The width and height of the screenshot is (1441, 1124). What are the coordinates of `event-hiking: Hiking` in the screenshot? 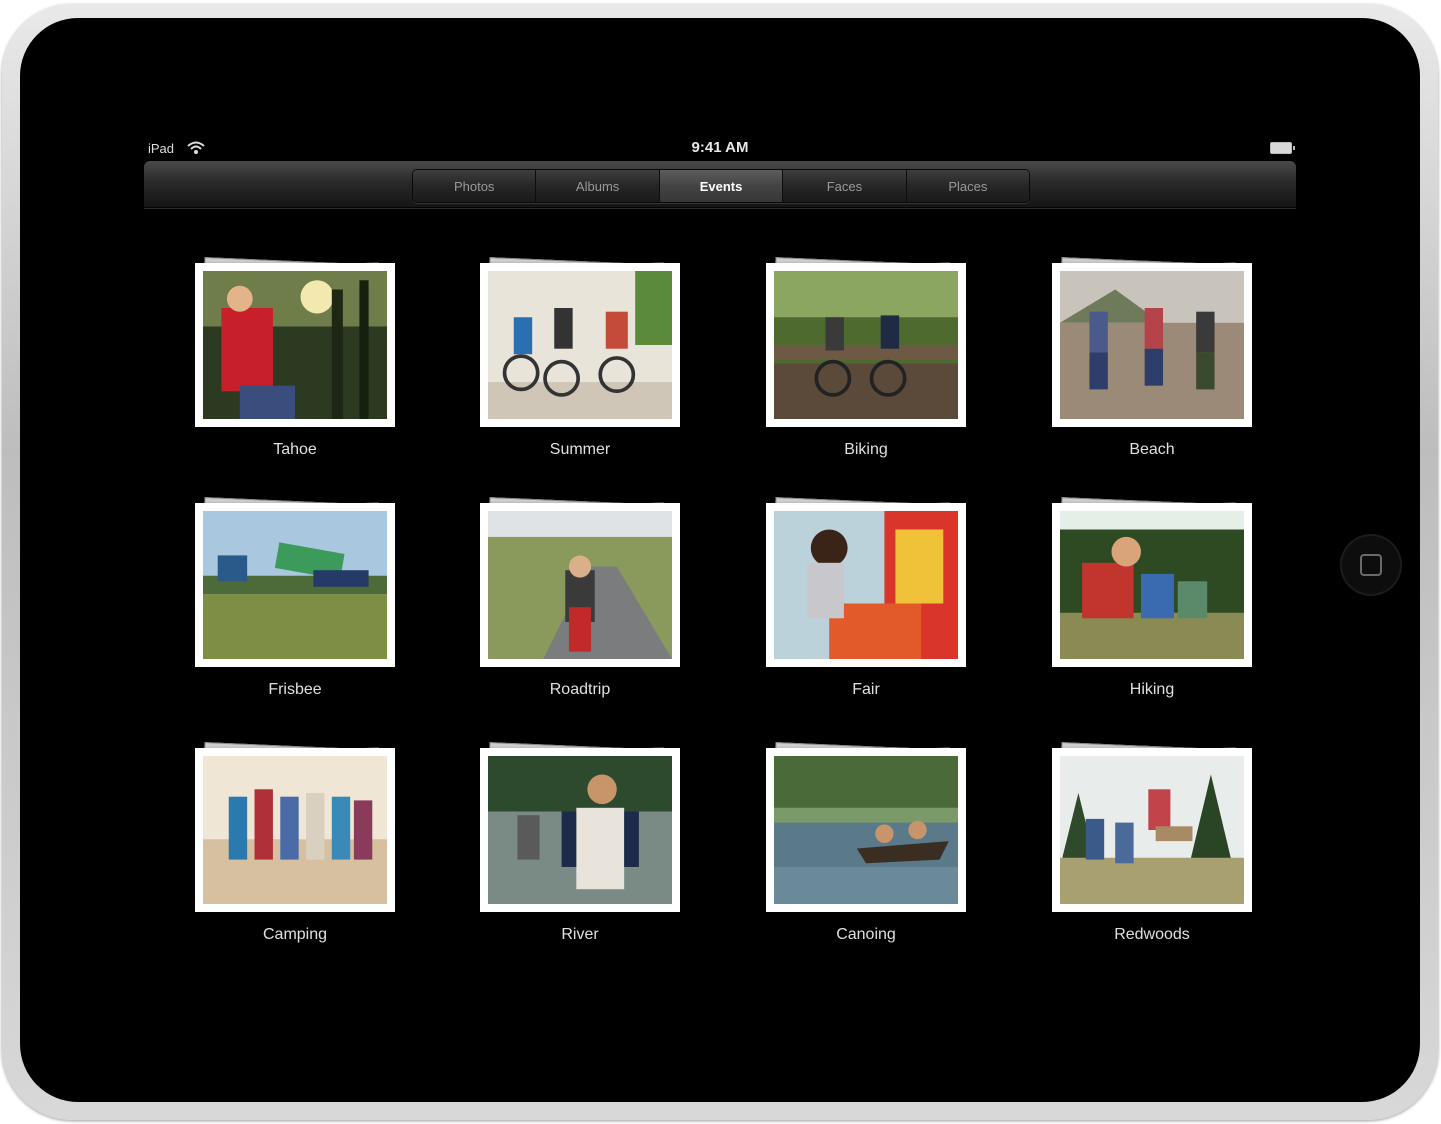 It's located at (1142, 610).